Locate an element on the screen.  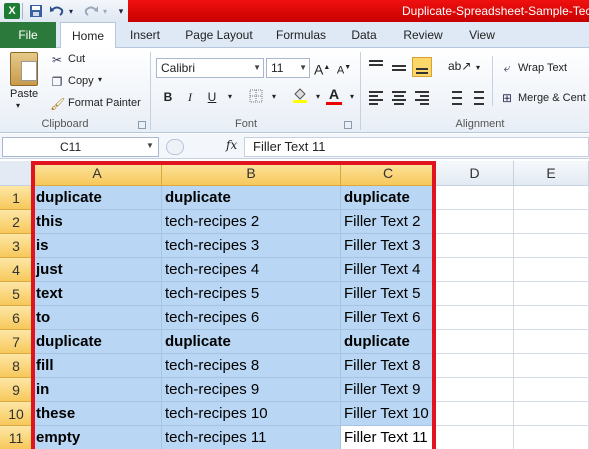
cell-d6 is located at coordinates (475, 318).